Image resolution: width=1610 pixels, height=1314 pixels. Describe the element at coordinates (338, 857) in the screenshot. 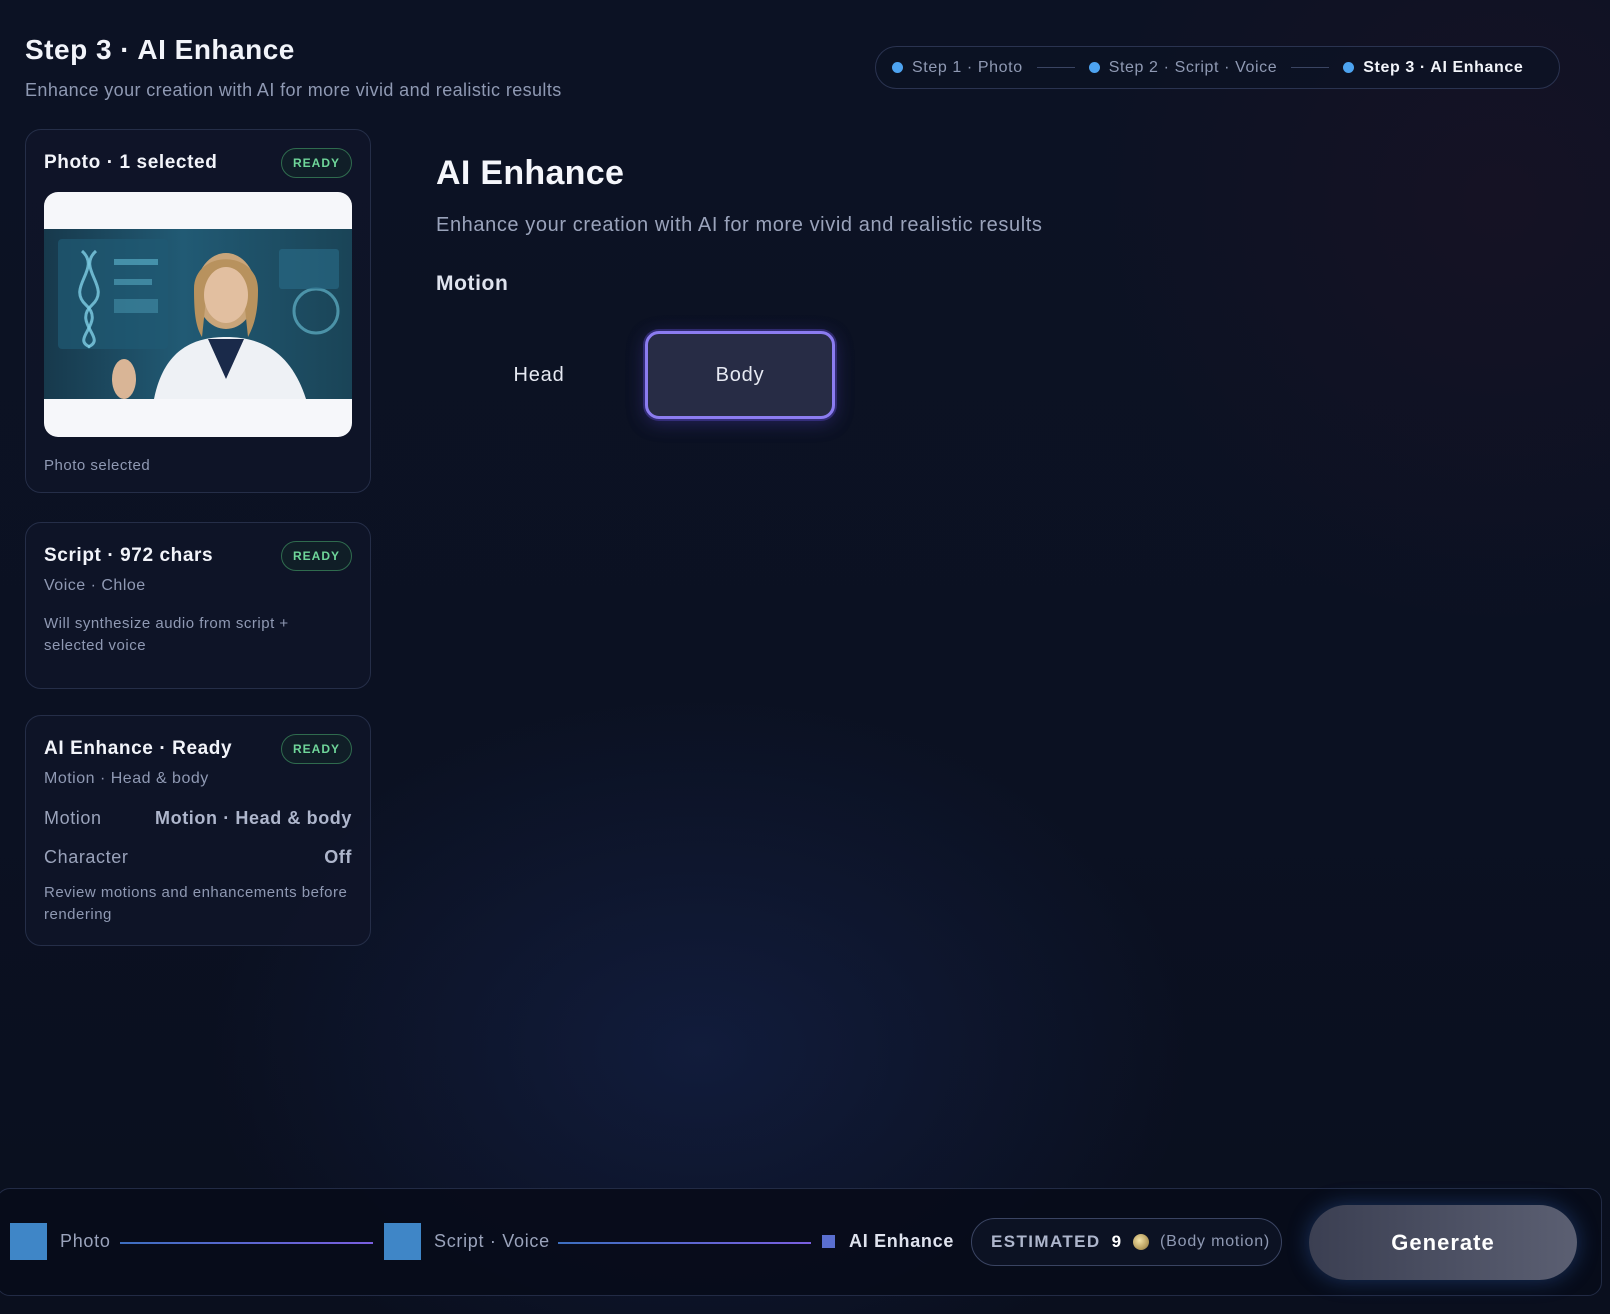

I see `summary-row-value: Off` at that location.